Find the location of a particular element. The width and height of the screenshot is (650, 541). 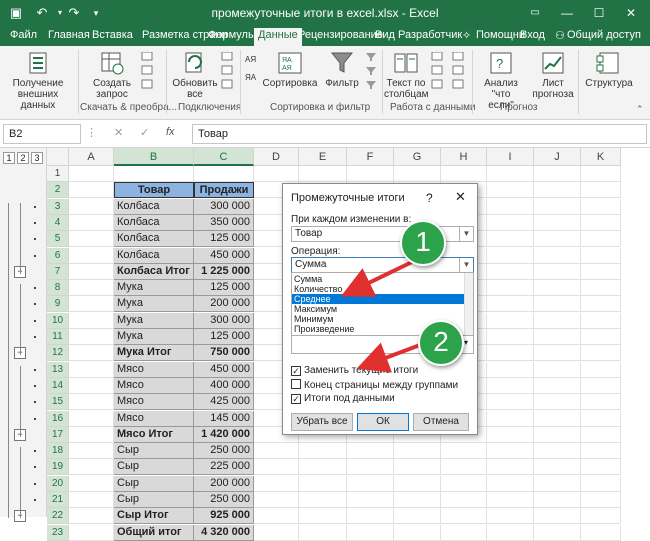

cell-sales: 1 225 000 is located at coordinates (224, 271).